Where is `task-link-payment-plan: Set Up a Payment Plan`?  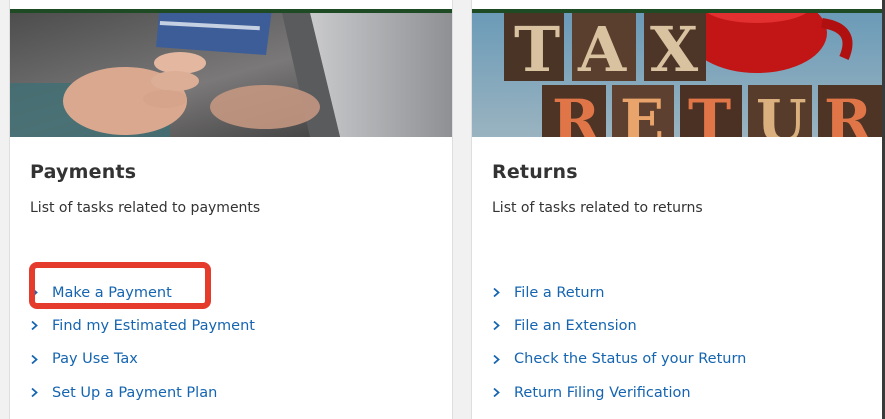
task-link-payment-plan: Set Up a Payment Plan is located at coordinates (142, 392).